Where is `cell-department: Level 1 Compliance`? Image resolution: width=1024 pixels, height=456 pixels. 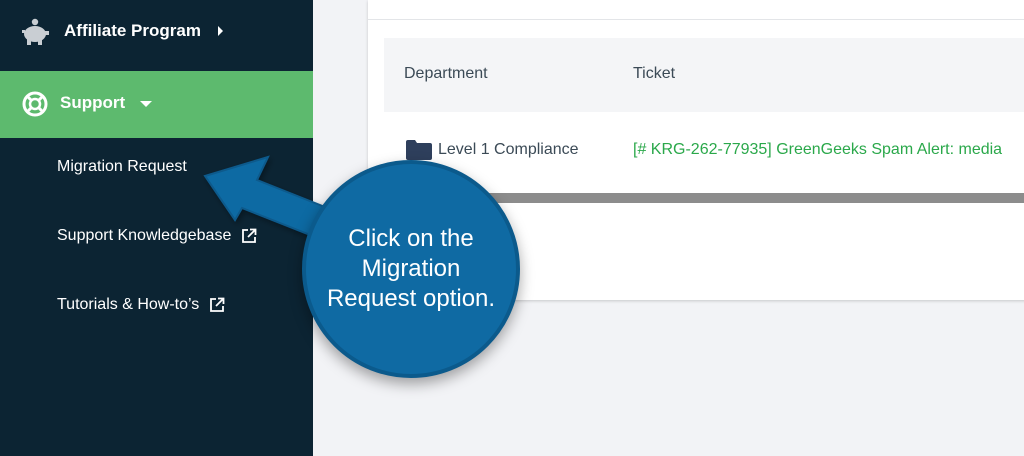
cell-department: Level 1 Compliance is located at coordinates (508, 149).